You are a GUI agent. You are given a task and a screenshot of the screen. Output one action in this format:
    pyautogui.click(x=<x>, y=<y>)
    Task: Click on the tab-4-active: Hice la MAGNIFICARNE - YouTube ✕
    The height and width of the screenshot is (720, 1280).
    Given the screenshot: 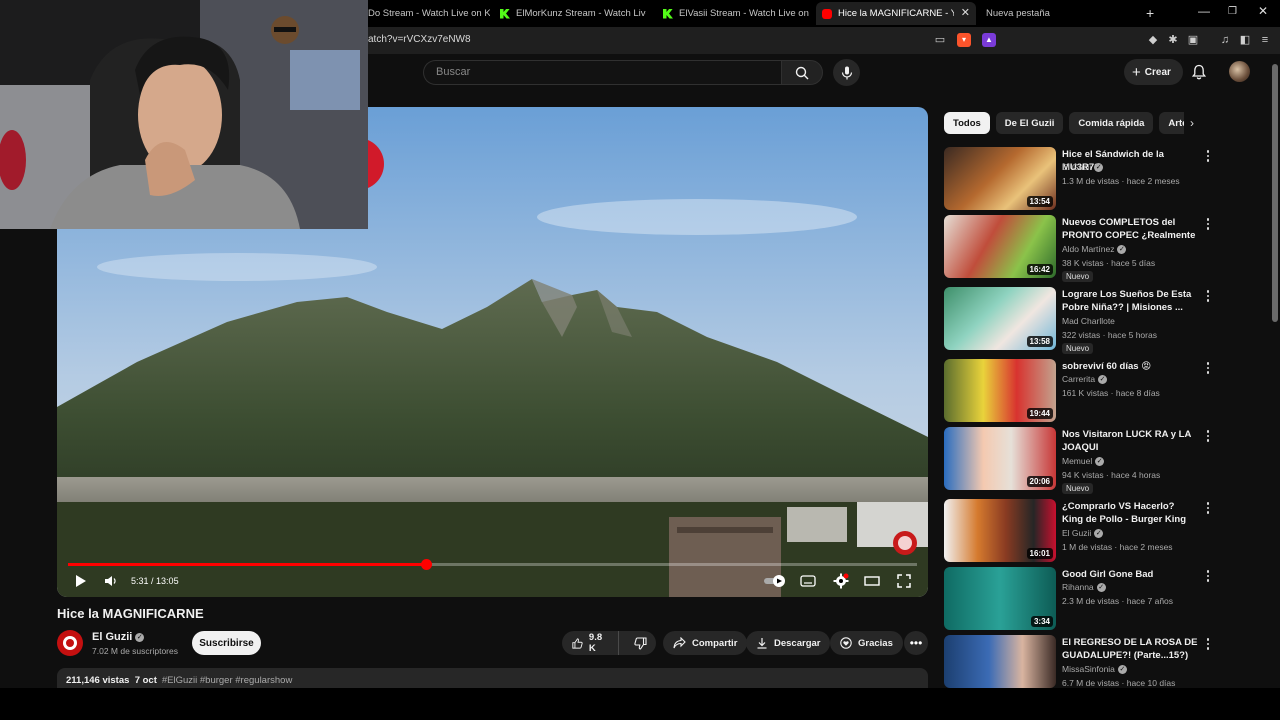 What is the action you would take?
    pyautogui.click(x=896, y=13)
    